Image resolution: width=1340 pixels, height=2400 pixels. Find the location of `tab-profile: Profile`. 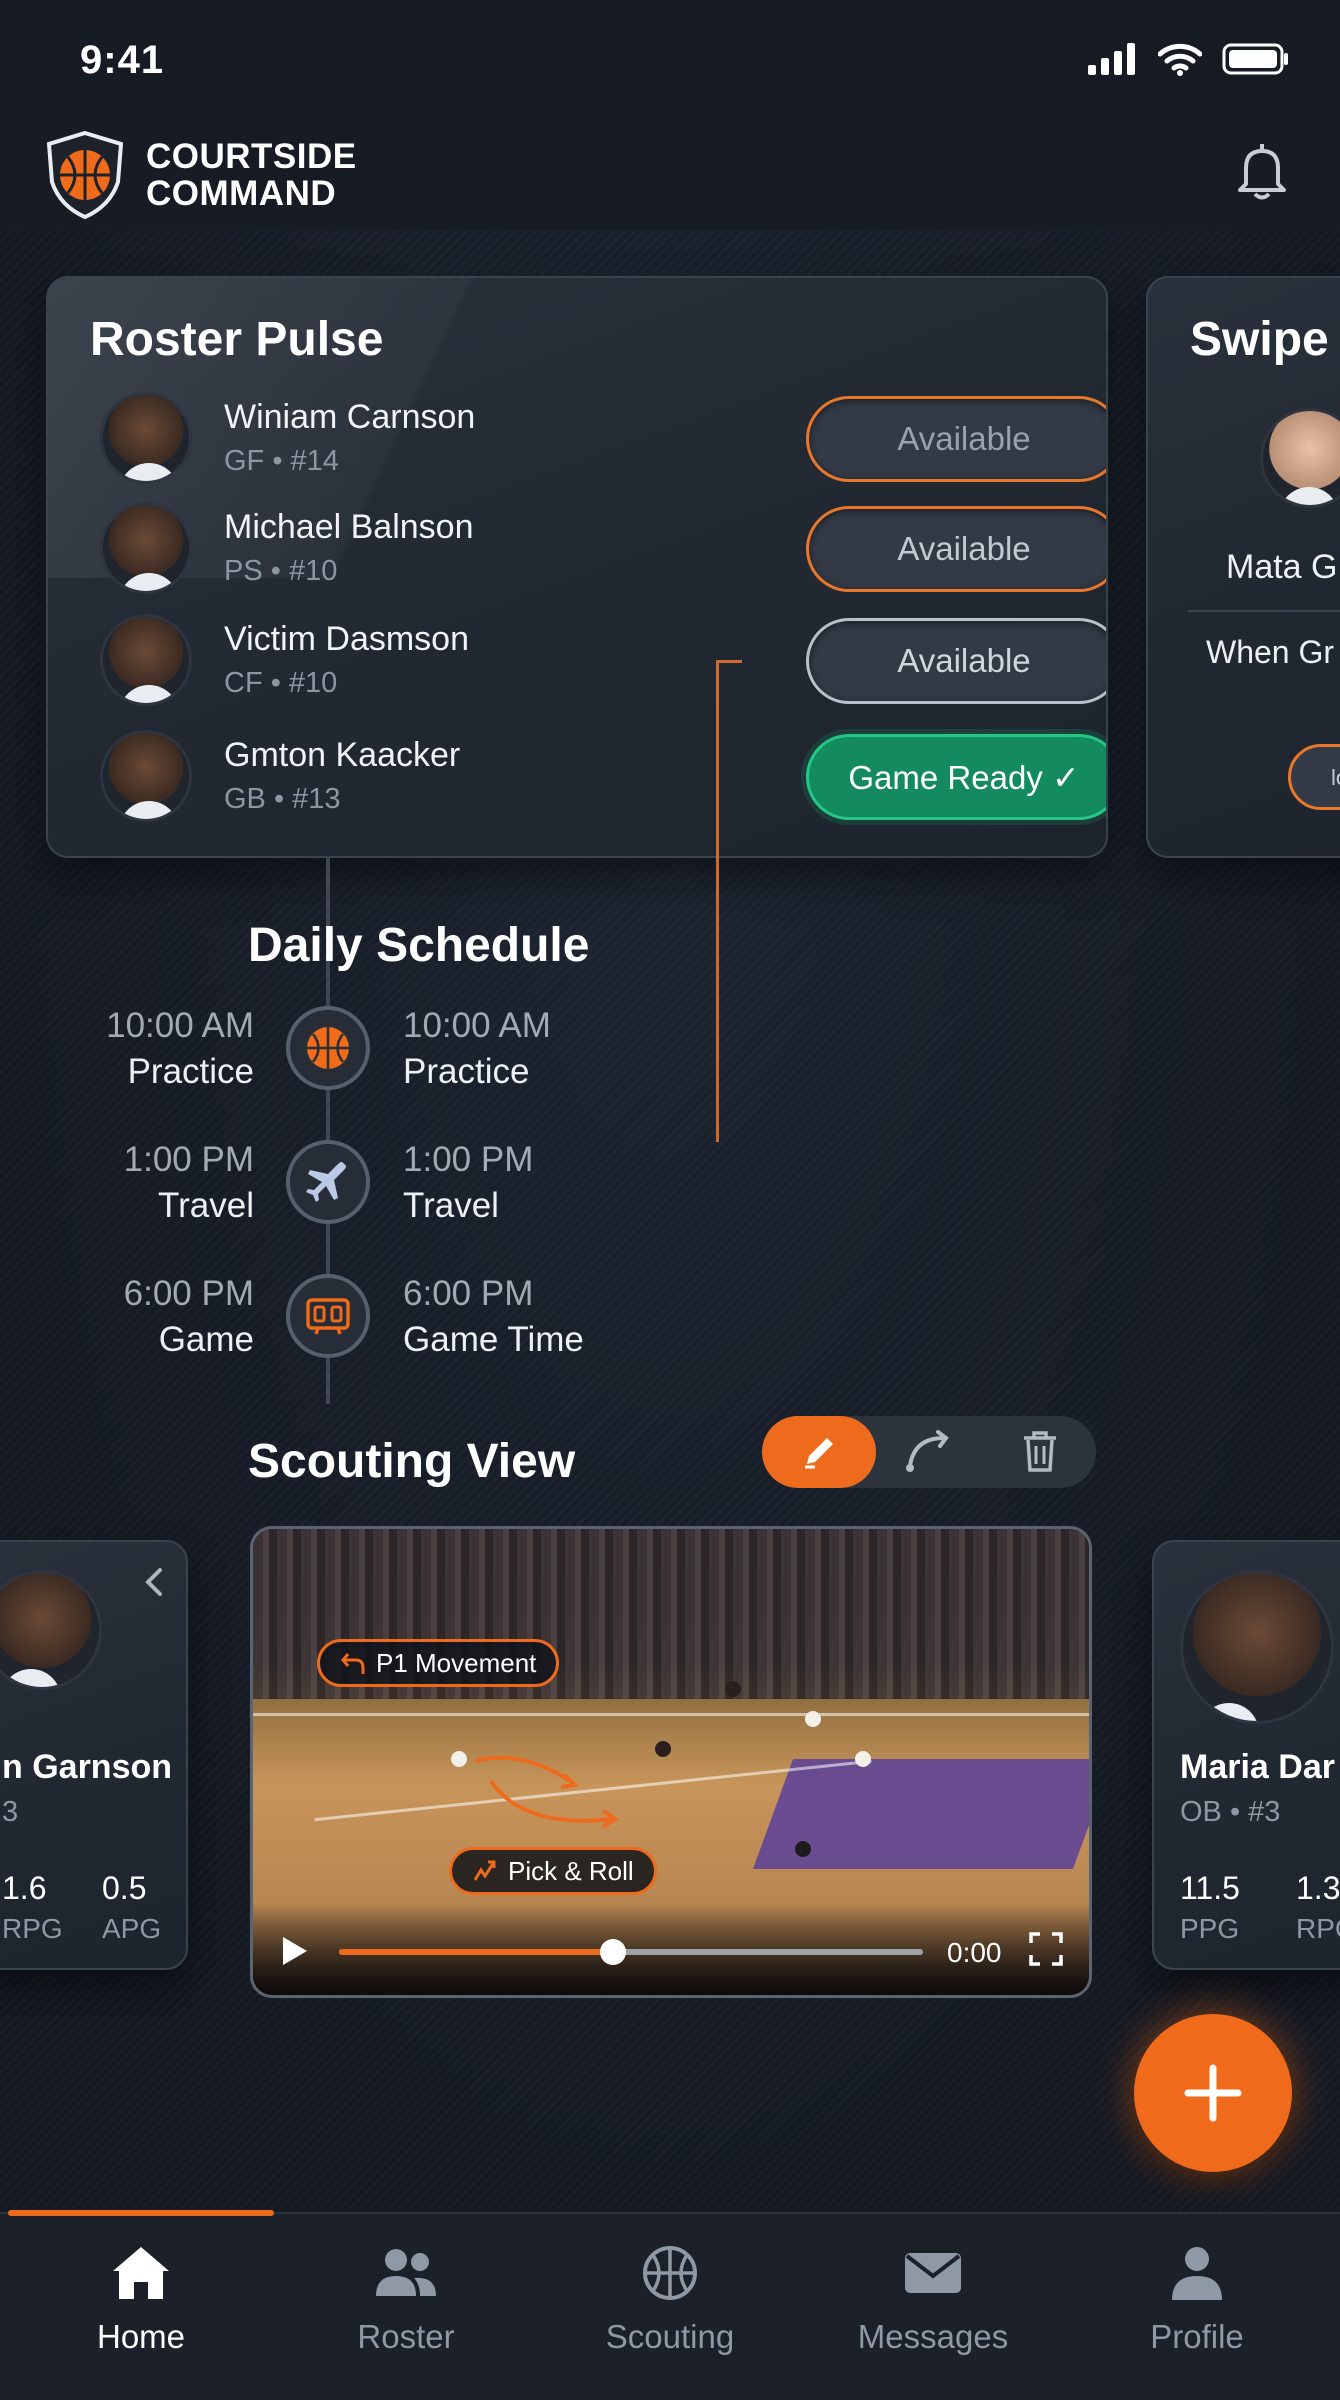

tab-profile: Profile is located at coordinates (1197, 2300).